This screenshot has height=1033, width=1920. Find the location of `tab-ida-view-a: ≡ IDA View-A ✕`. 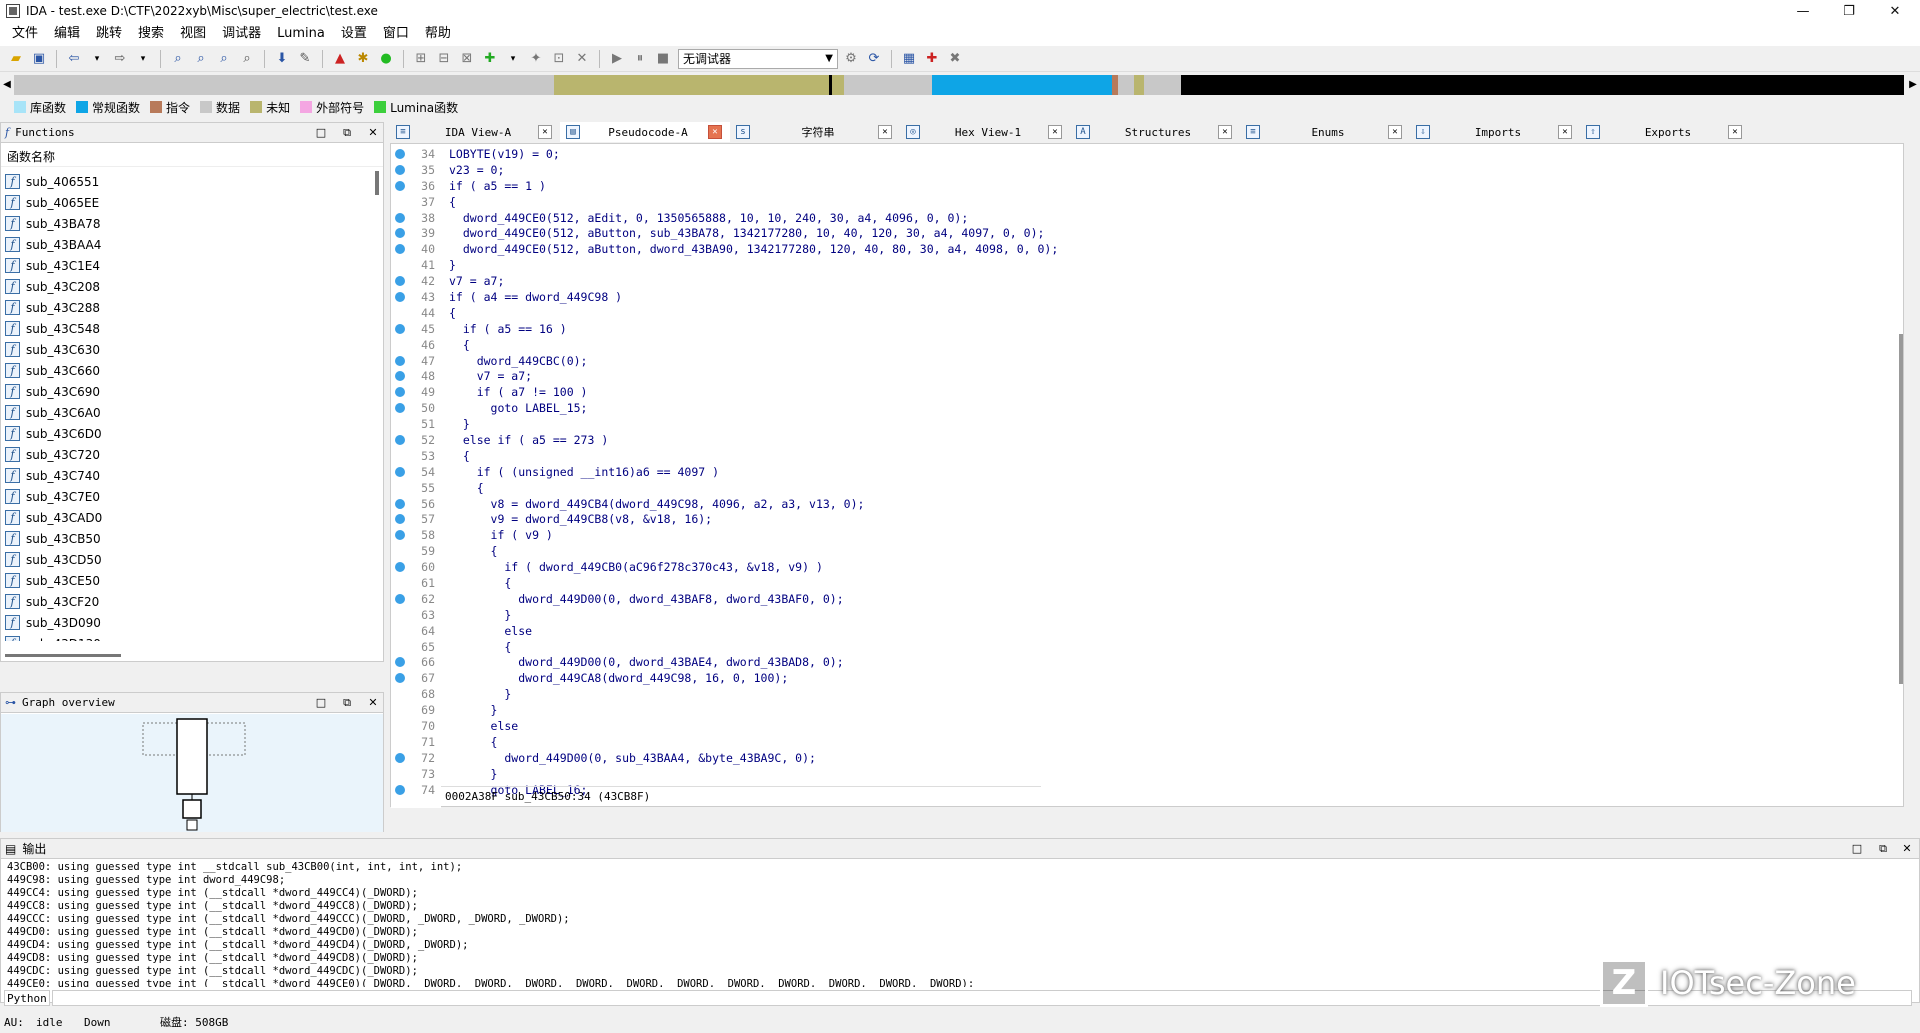

tab-ida-view-a: ≡ IDA View-A ✕ is located at coordinates (475, 132).